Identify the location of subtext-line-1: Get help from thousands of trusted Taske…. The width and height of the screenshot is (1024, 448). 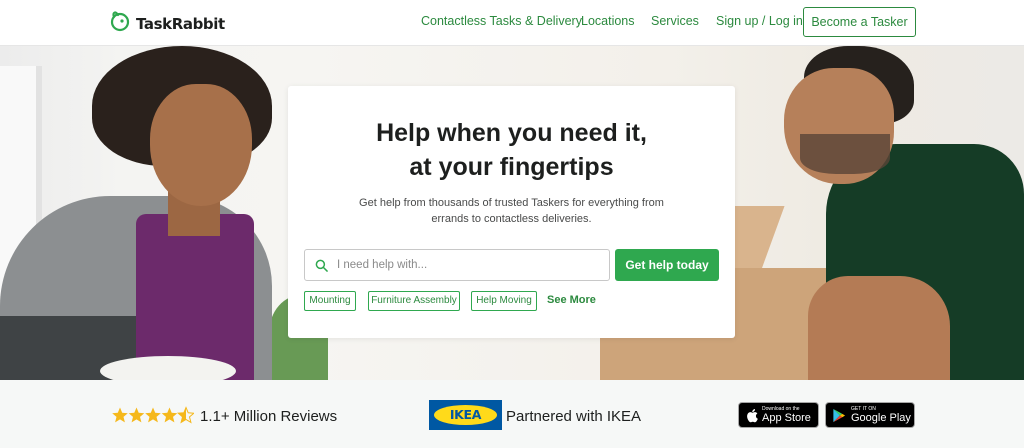
(511, 203).